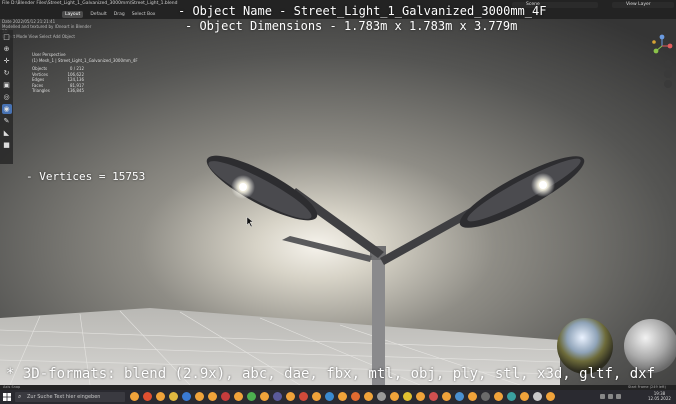 The height and width of the screenshot is (404, 676). Describe the element at coordinates (251, 396) in the screenshot. I see `green-app-icon` at that location.